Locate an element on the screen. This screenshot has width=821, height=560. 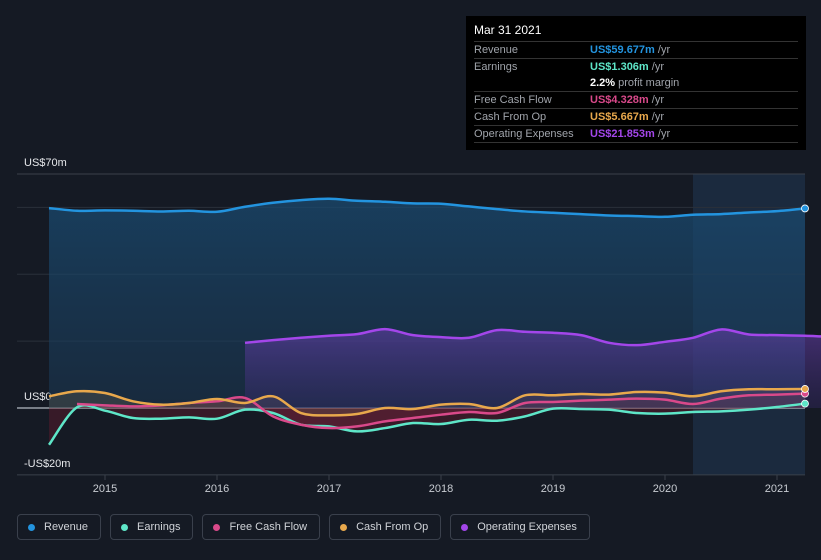
tooltip-label: Earnings is located at coordinates (496, 67).